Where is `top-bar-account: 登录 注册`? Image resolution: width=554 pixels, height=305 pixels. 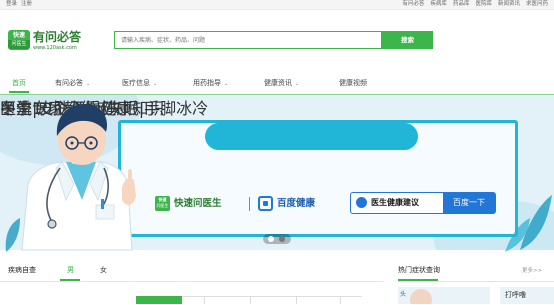
top-bar-account: 登录 注册 is located at coordinates (21, 4).